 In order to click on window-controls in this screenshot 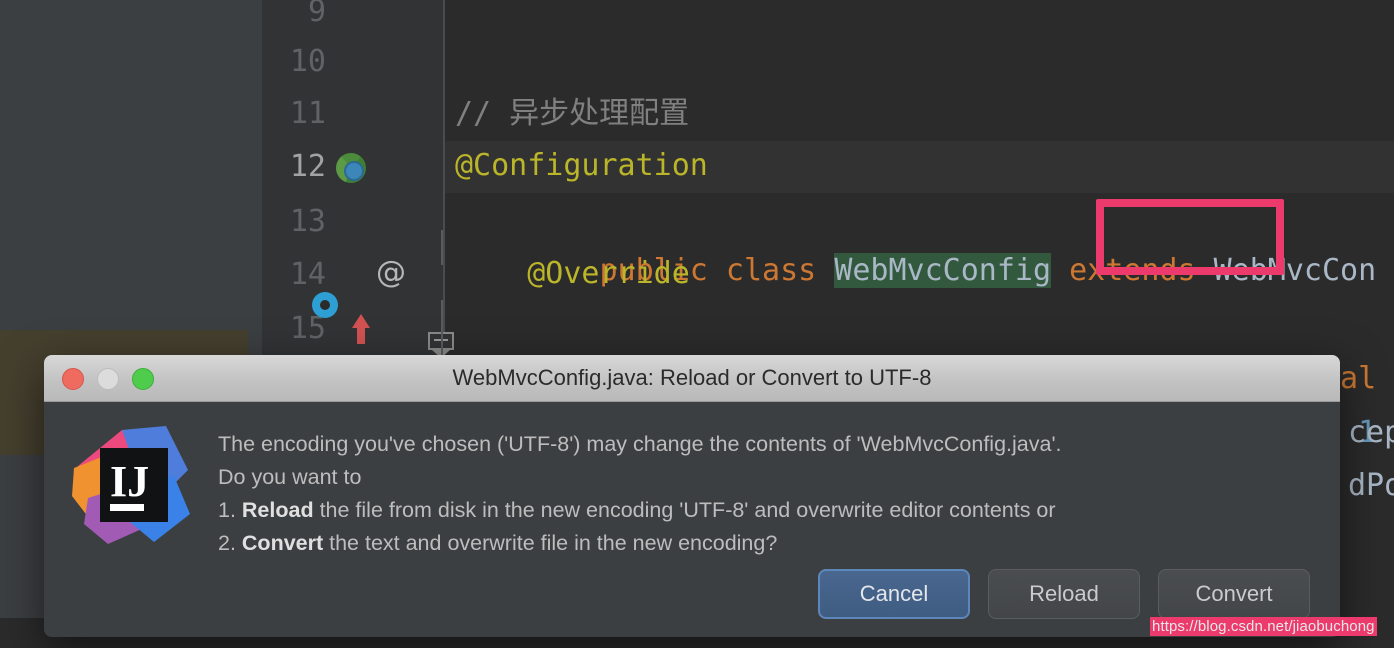, I will do `click(108, 378)`.